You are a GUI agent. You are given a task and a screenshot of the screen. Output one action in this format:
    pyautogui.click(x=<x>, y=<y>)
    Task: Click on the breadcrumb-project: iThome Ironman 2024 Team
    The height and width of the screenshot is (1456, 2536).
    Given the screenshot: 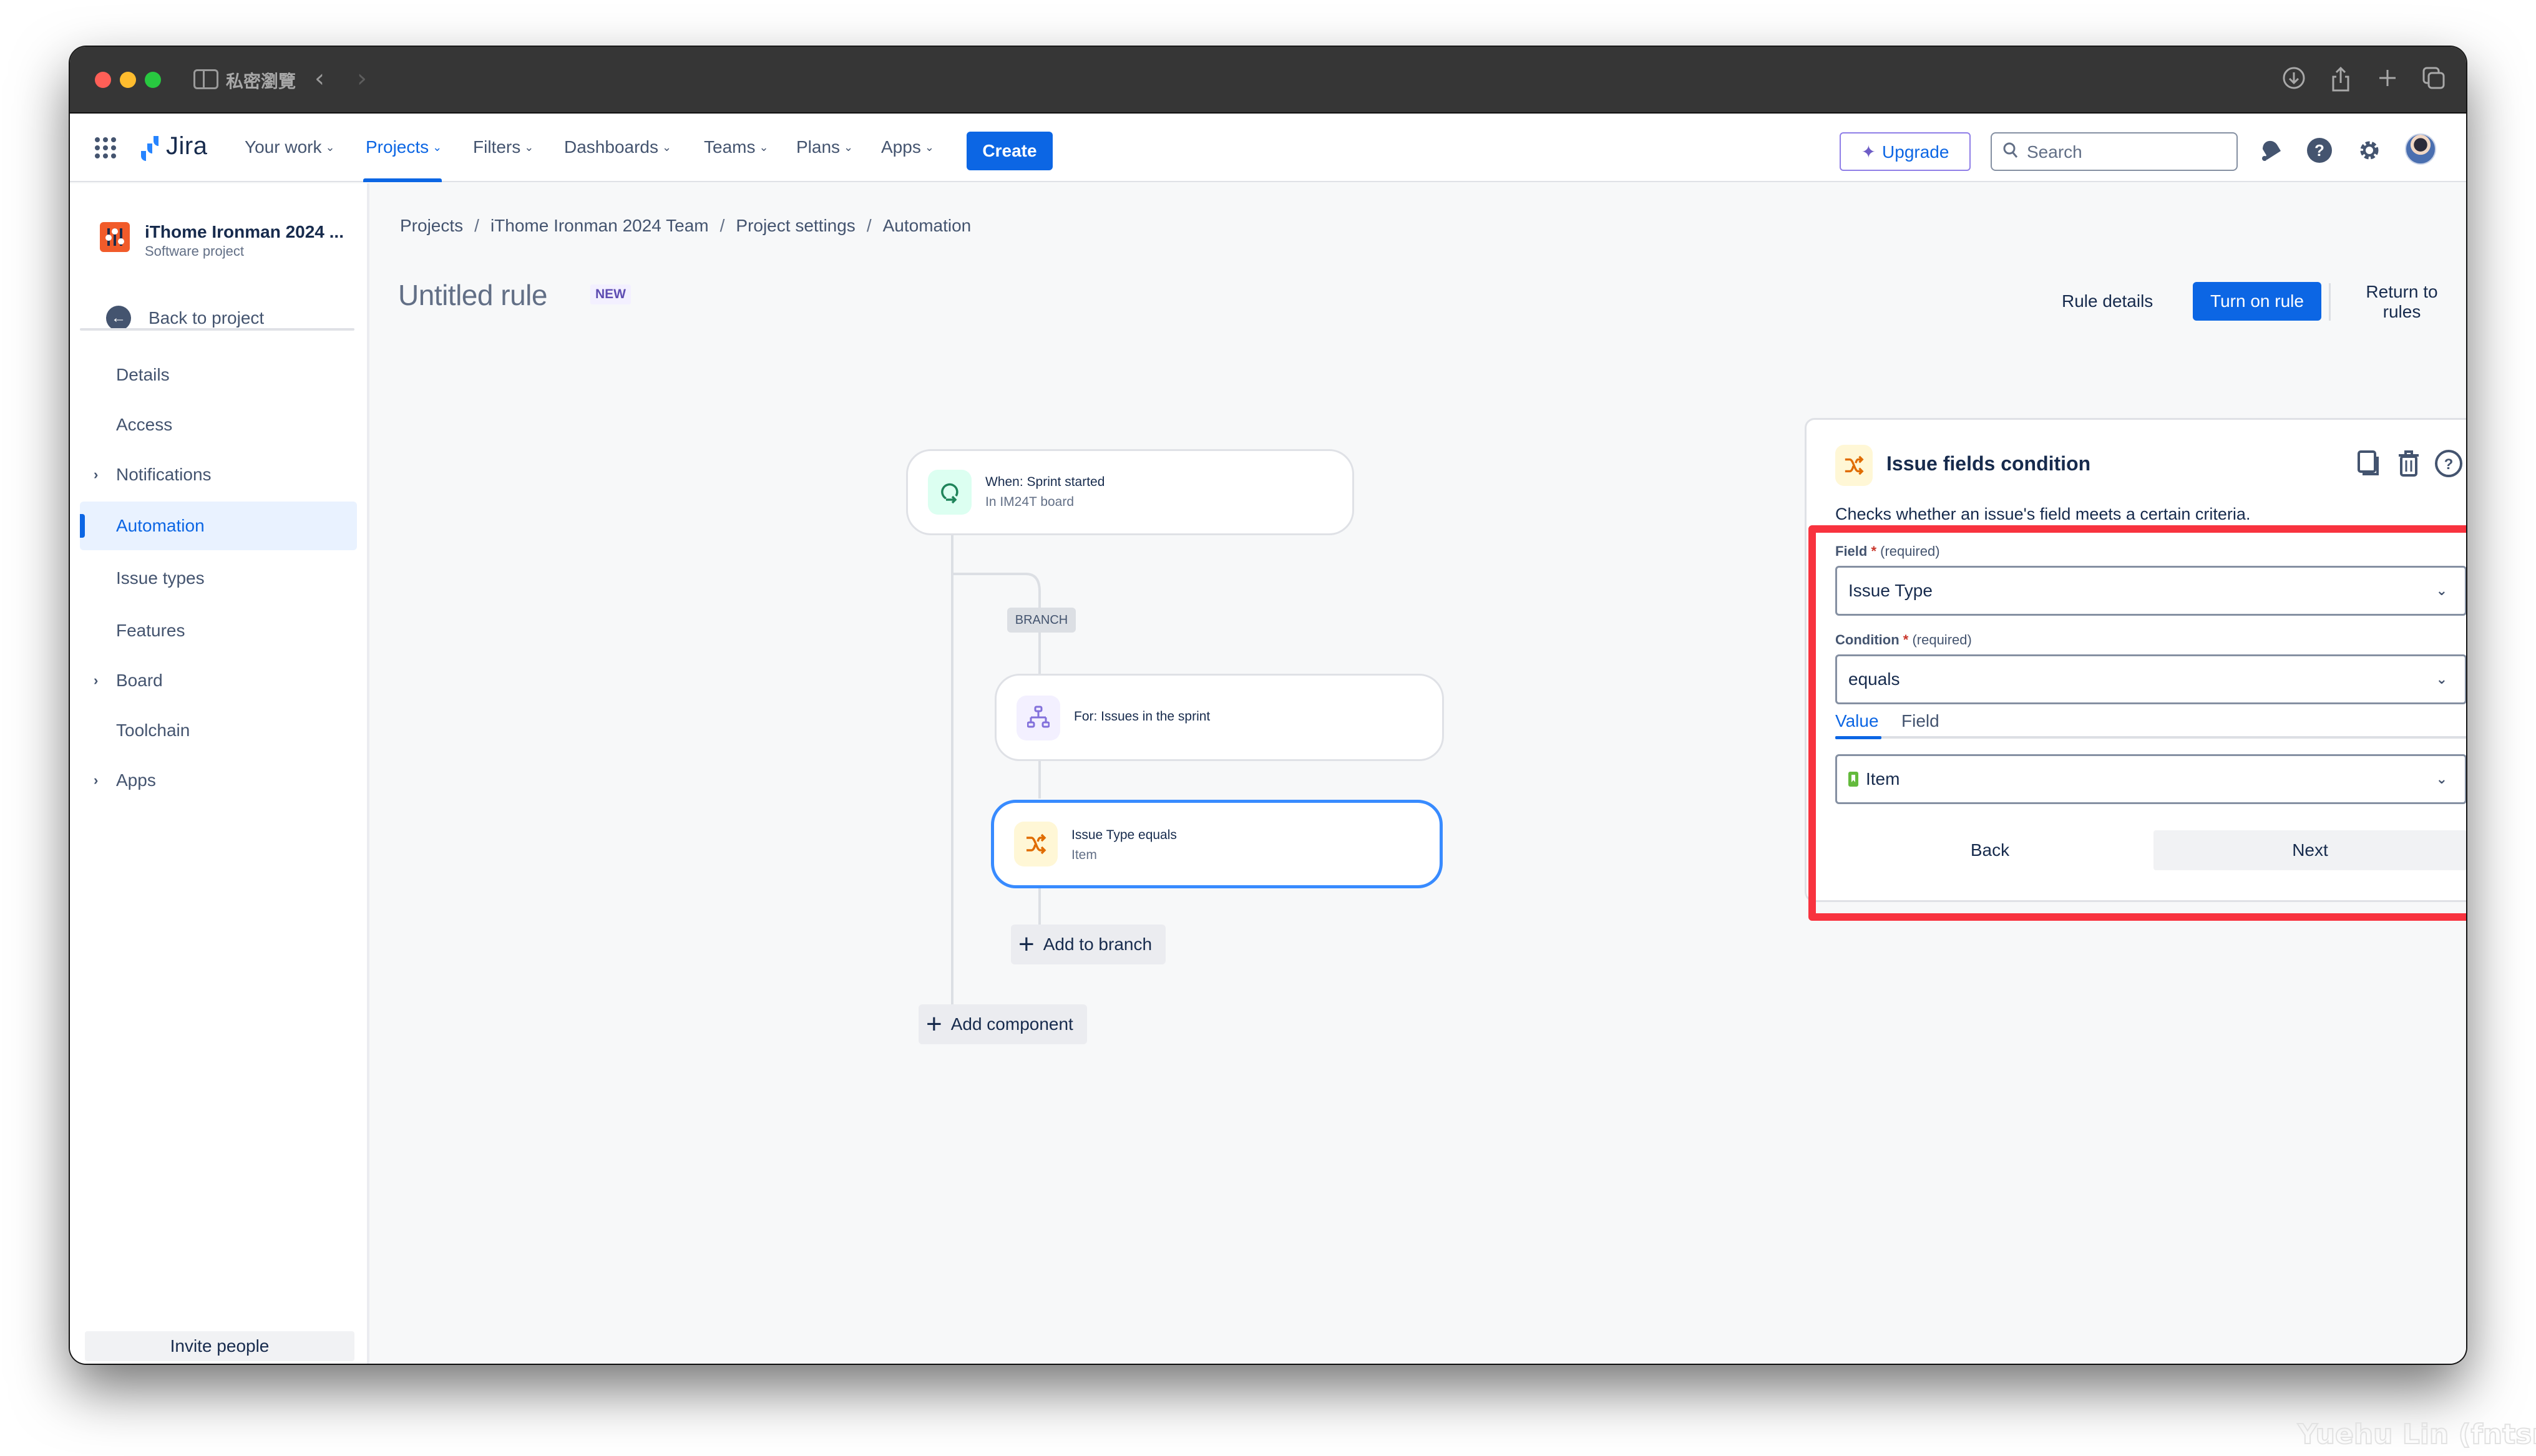 What is the action you would take?
    pyautogui.click(x=599, y=226)
    